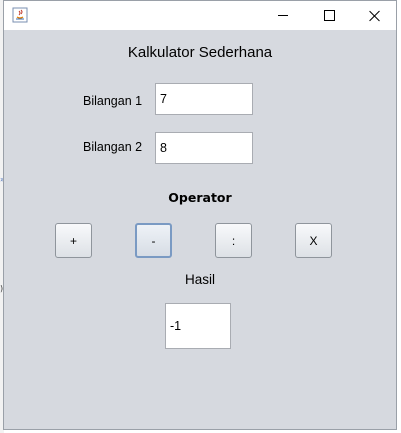  Describe the element at coordinates (200, 197) in the screenshot. I see `operator-heading: Operator` at that location.